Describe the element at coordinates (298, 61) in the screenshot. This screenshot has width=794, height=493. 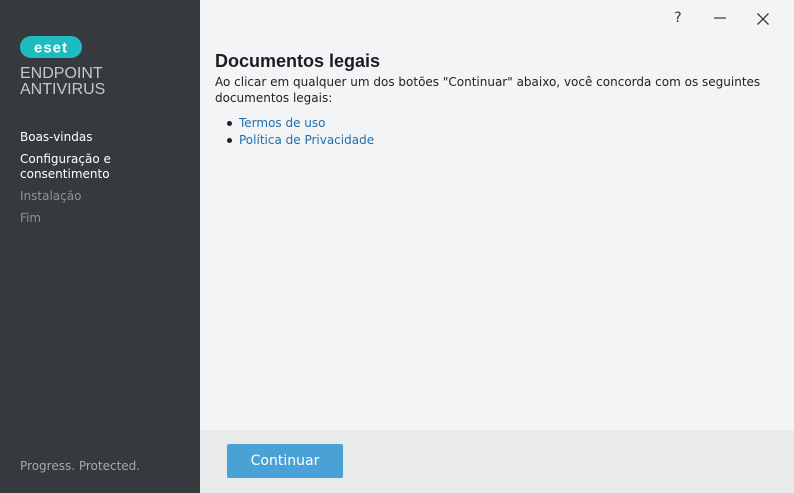
I see `page-title: Documentos legais` at that location.